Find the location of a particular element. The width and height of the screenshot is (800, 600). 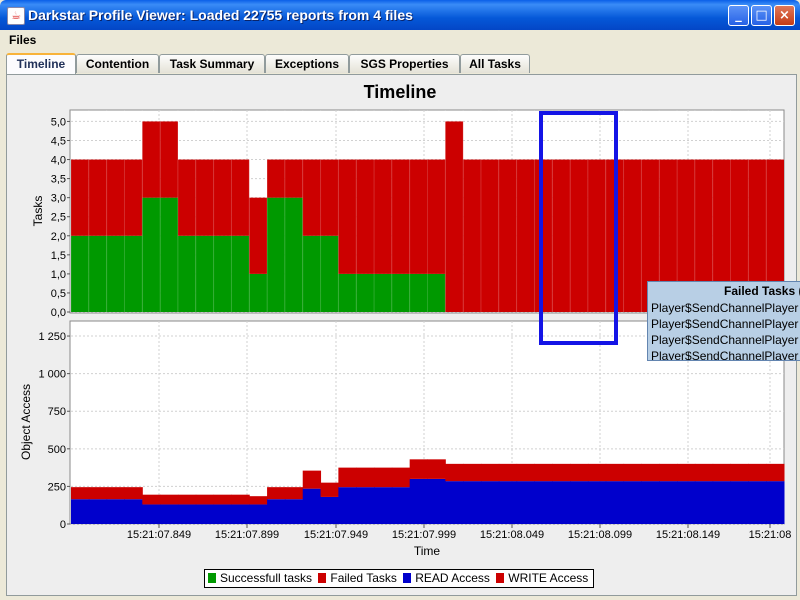

y-tick-label: 2,0 is located at coordinates (58, 237).